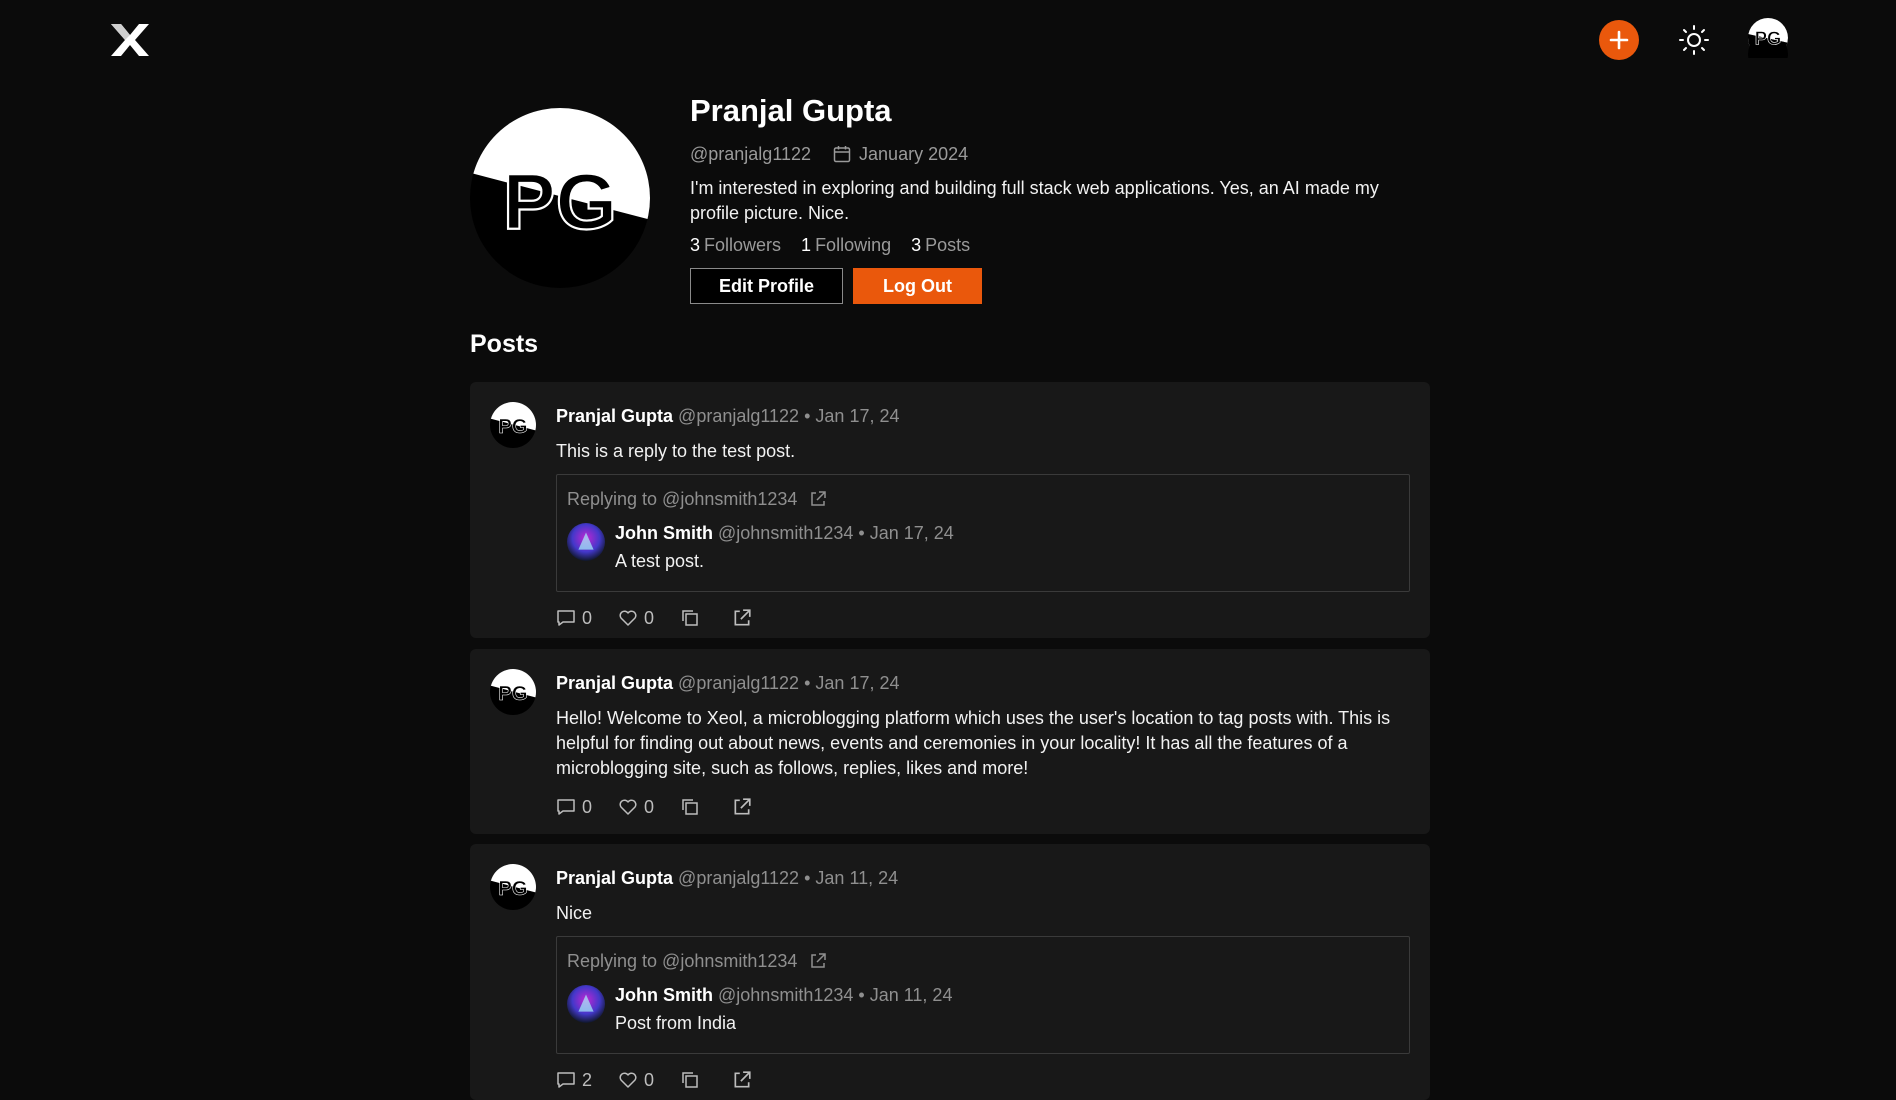 This screenshot has height=1100, width=1896. Describe the element at coordinates (1619, 40) in the screenshot. I see `new-post-button` at that location.